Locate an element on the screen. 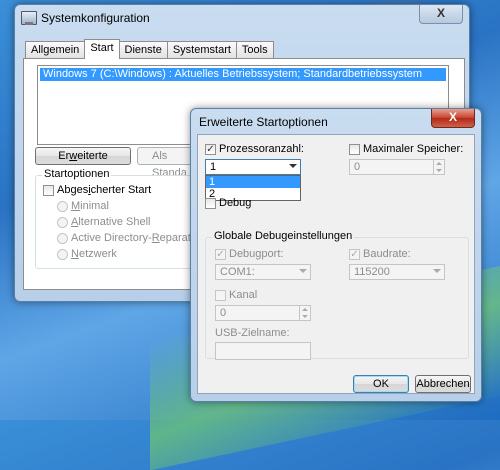 The height and width of the screenshot is (470, 500). tab-systemstart: Systemstart is located at coordinates (201, 49).